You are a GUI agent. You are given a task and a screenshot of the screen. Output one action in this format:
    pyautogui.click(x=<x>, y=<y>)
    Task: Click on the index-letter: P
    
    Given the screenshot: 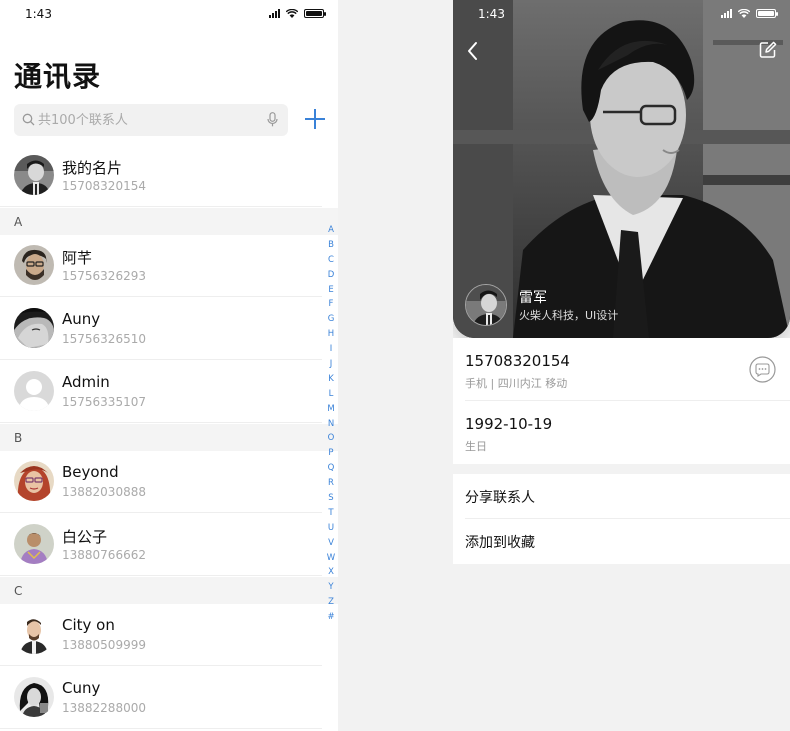 What is the action you would take?
    pyautogui.click(x=330, y=453)
    